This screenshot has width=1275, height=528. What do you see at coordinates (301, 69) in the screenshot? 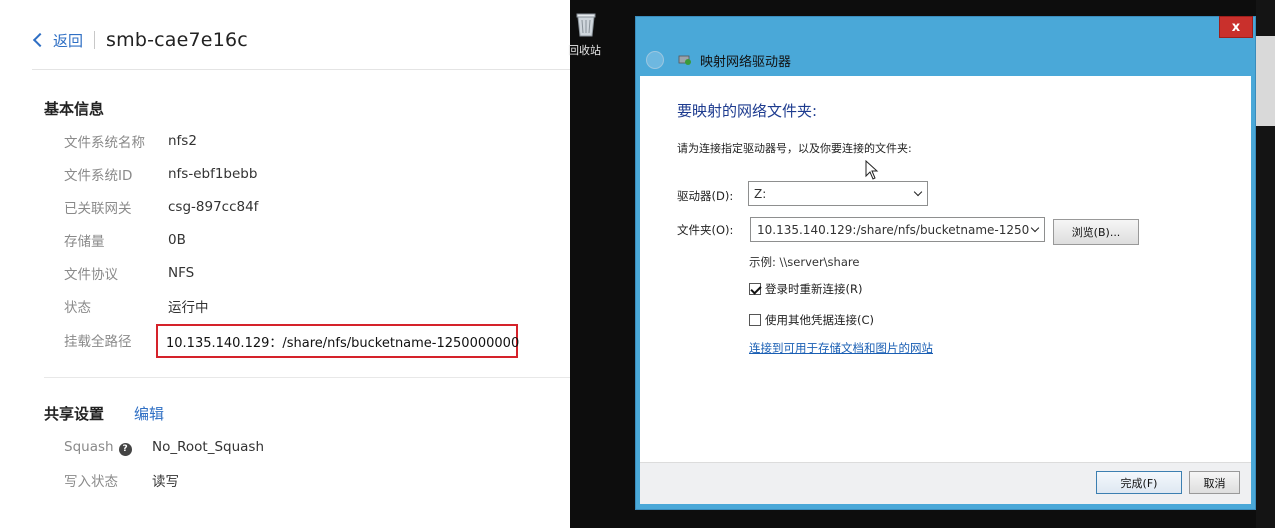
I see `header-rule` at bounding box center [301, 69].